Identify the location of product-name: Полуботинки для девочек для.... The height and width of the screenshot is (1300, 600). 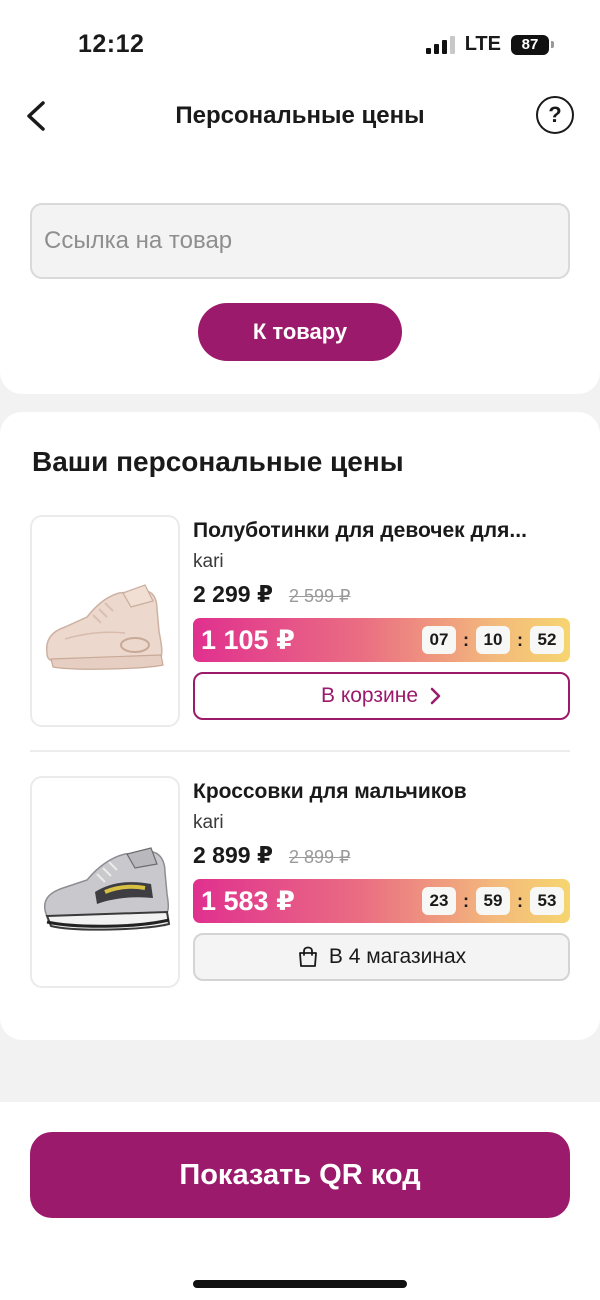
(381, 531).